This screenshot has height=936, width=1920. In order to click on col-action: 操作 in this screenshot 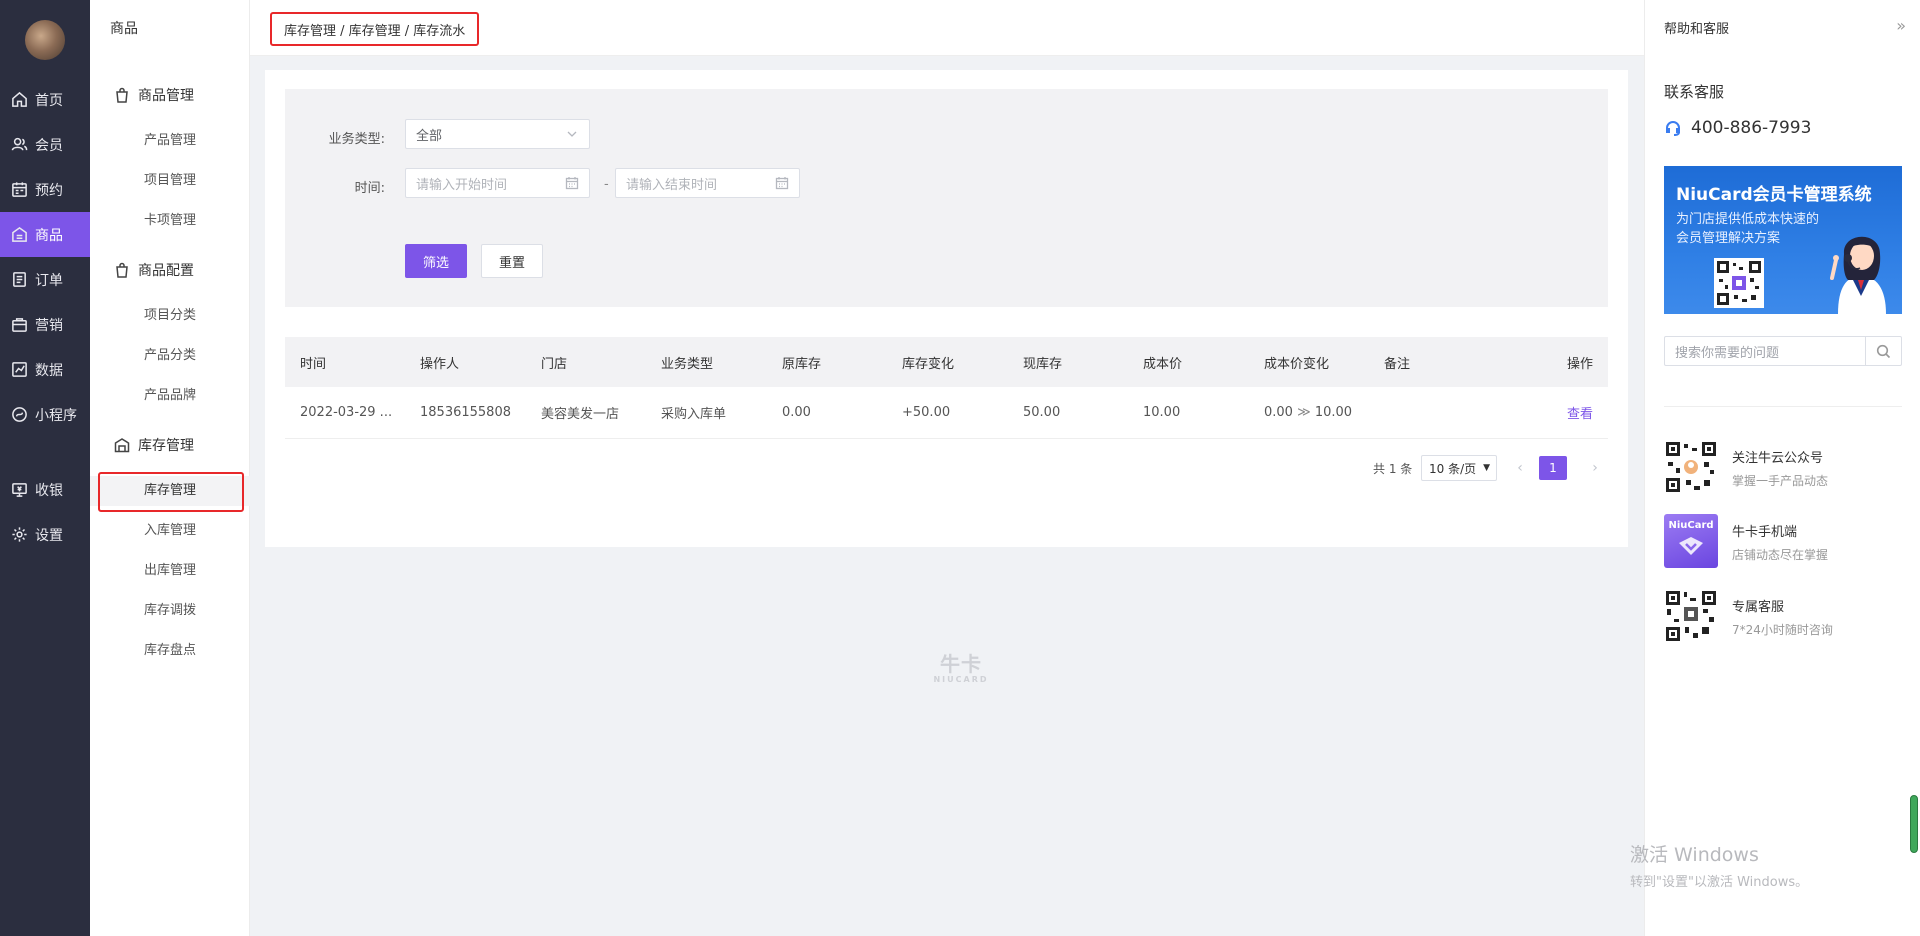, I will do `click(1579, 364)`.